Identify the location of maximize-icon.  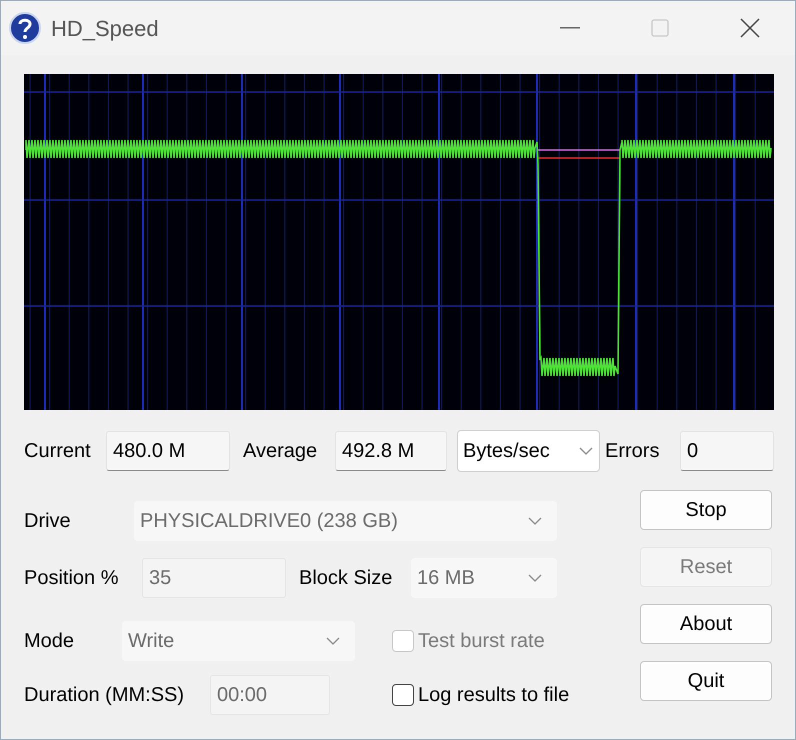
(660, 28).